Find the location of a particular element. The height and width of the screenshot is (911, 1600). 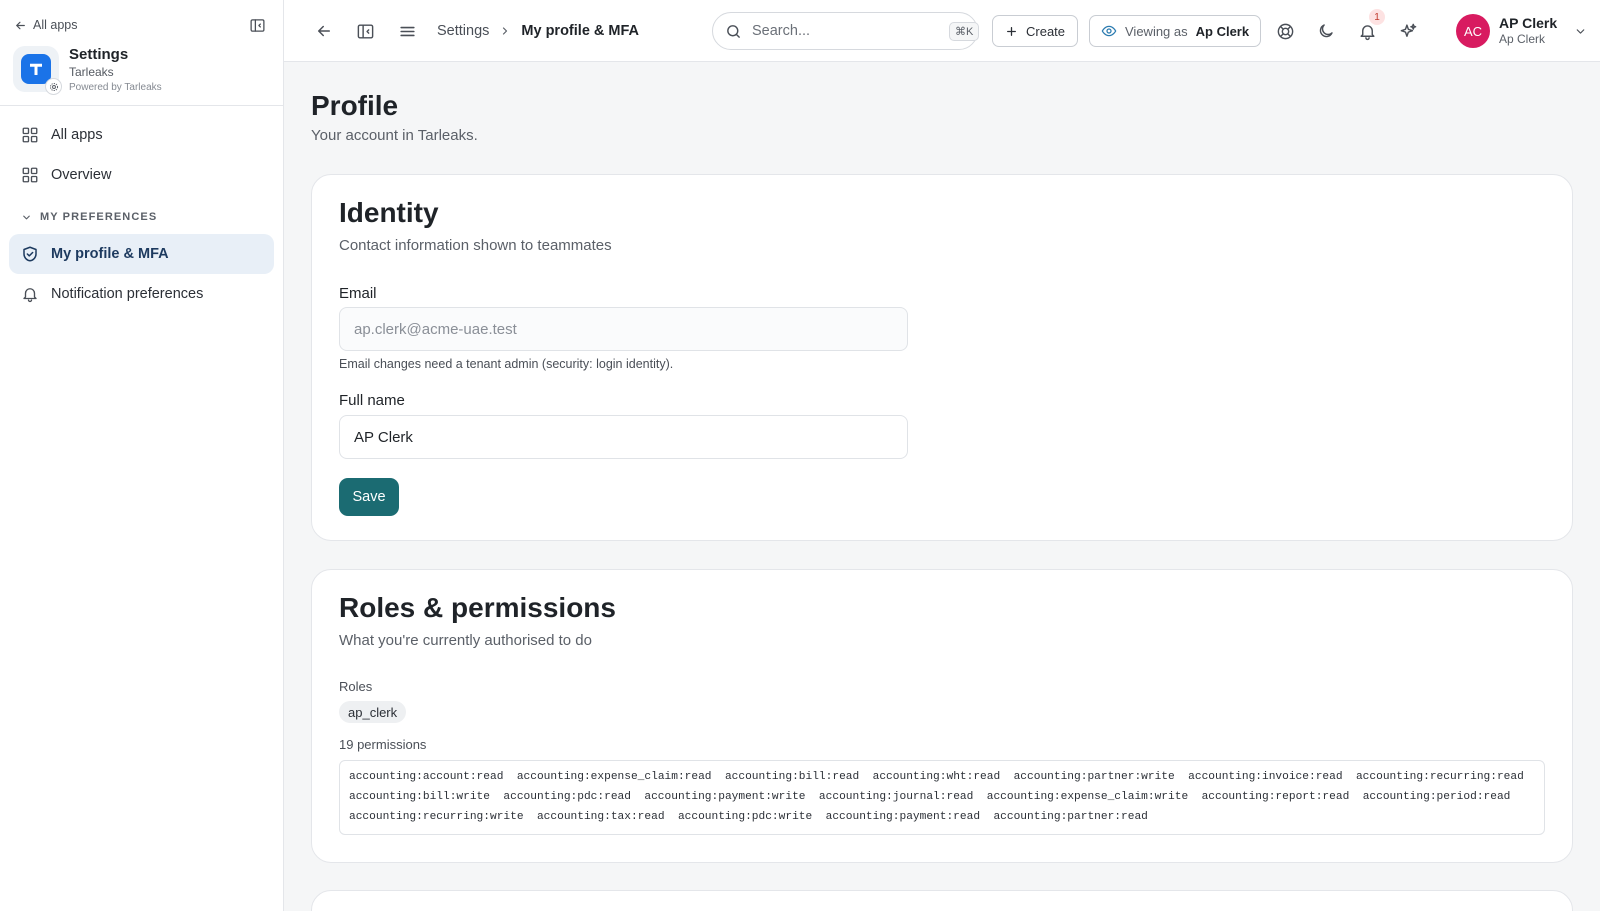

permission-item: accounting:payment:read is located at coordinates (903, 817).